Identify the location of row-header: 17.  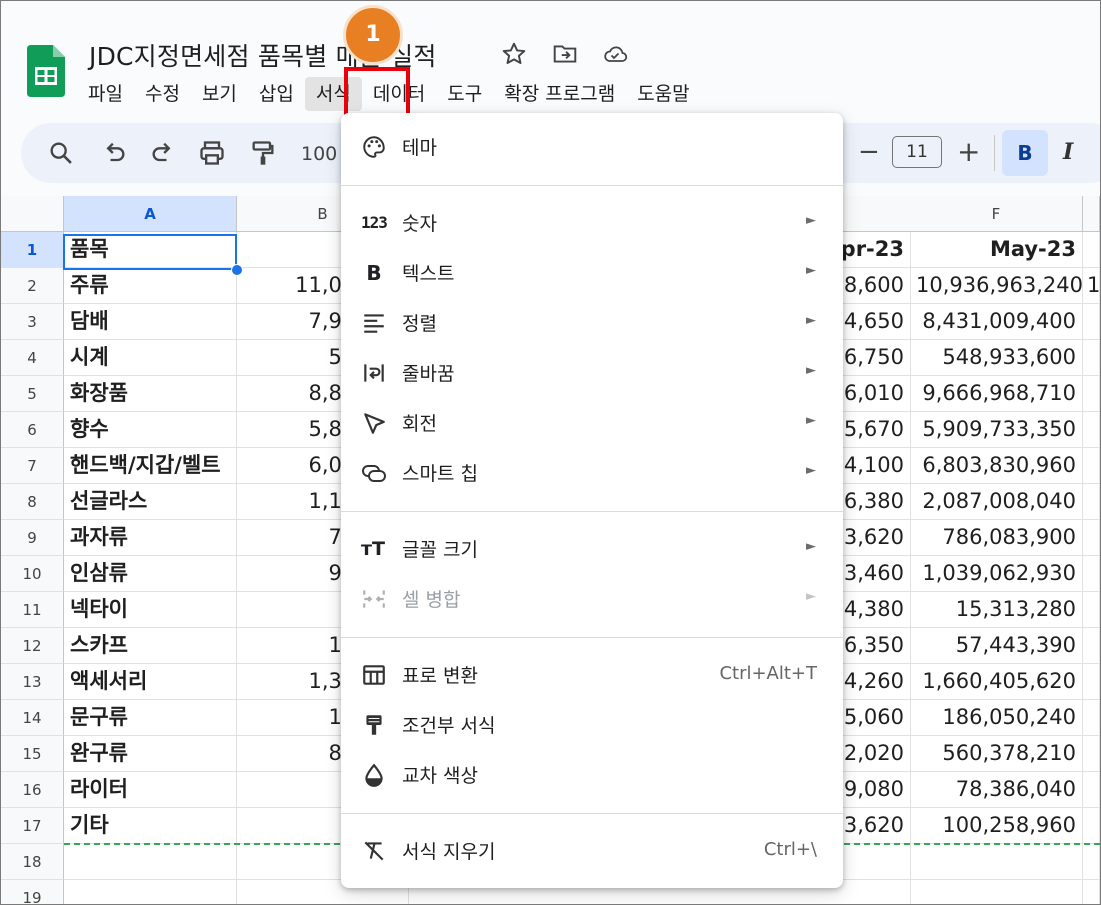
(32, 826).